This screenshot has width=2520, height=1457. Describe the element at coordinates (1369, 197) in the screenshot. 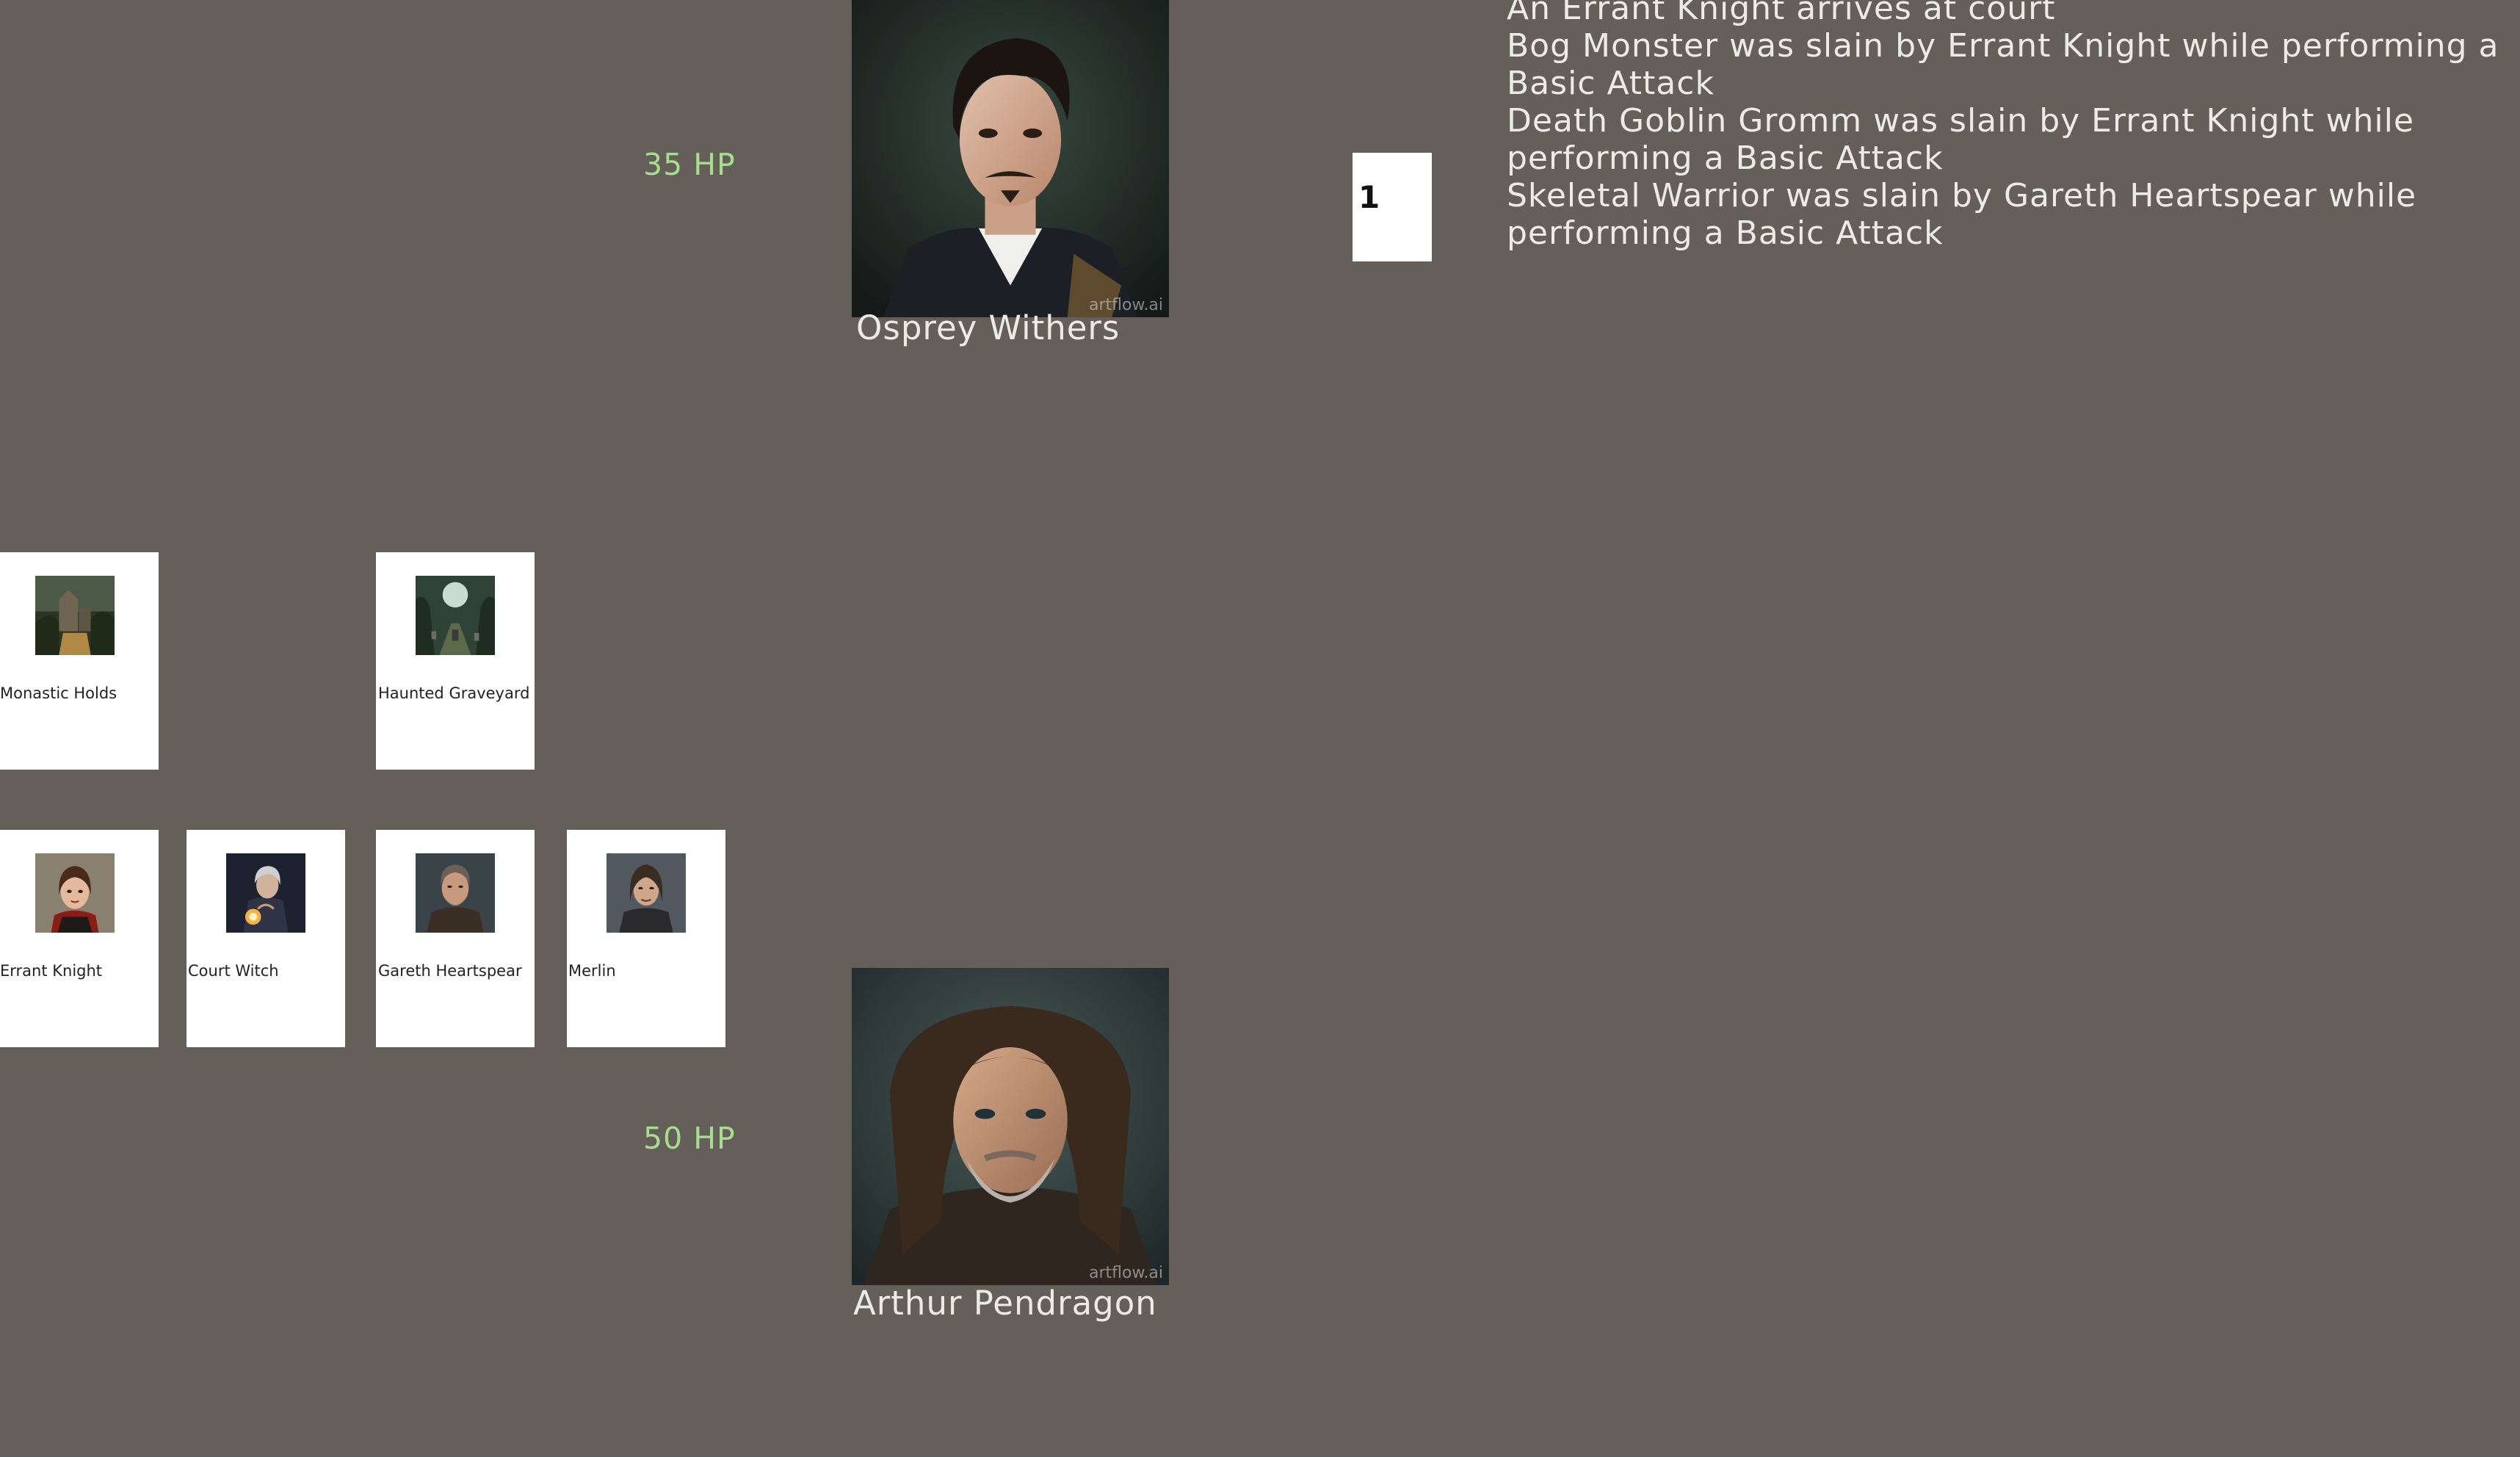

I see `turn-number: 1` at that location.